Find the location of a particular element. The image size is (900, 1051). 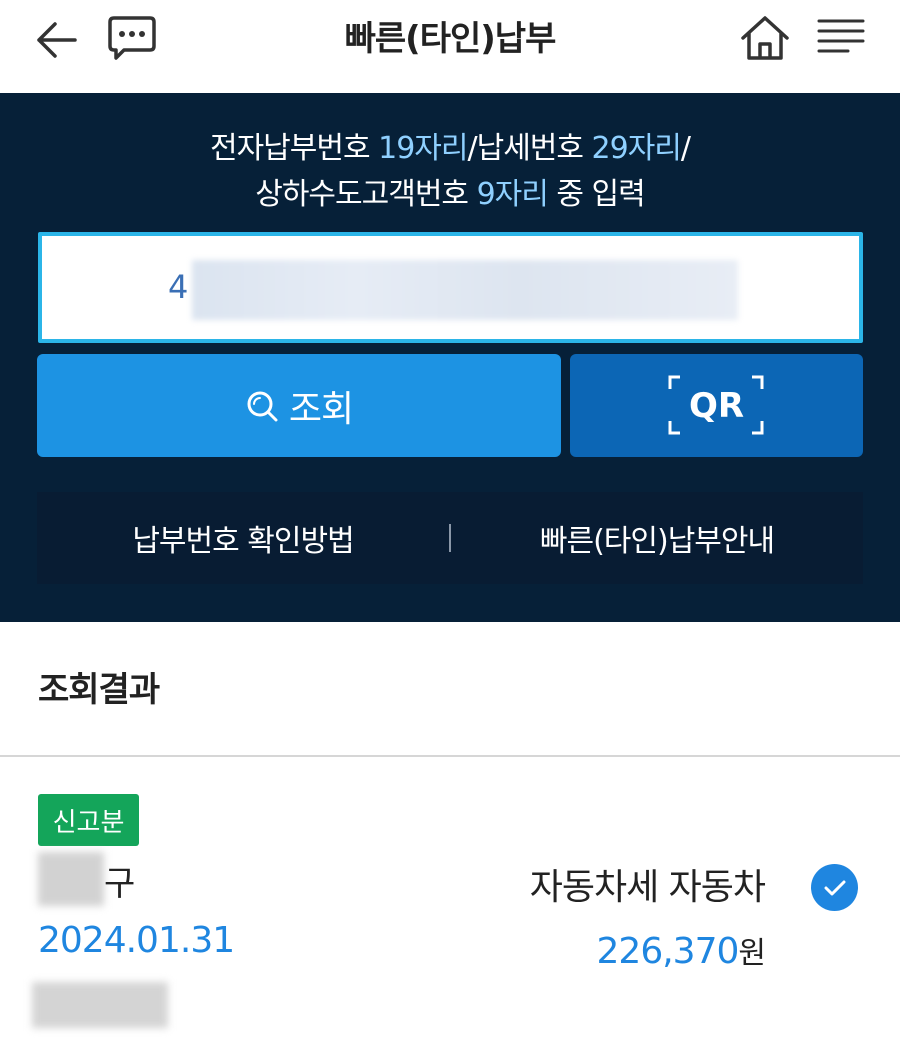

qr-scan-button: QR is located at coordinates (716, 405).